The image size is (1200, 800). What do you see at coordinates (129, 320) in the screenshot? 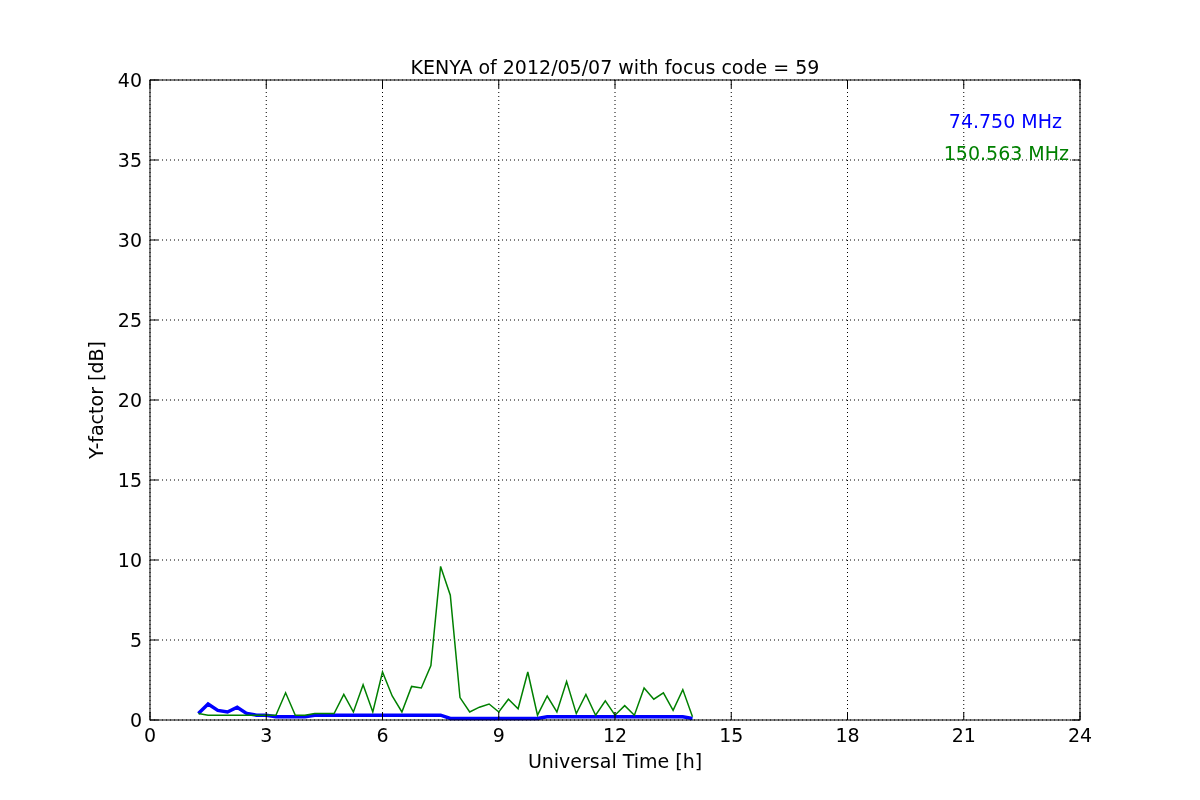
I see `tick-label: 25` at bounding box center [129, 320].